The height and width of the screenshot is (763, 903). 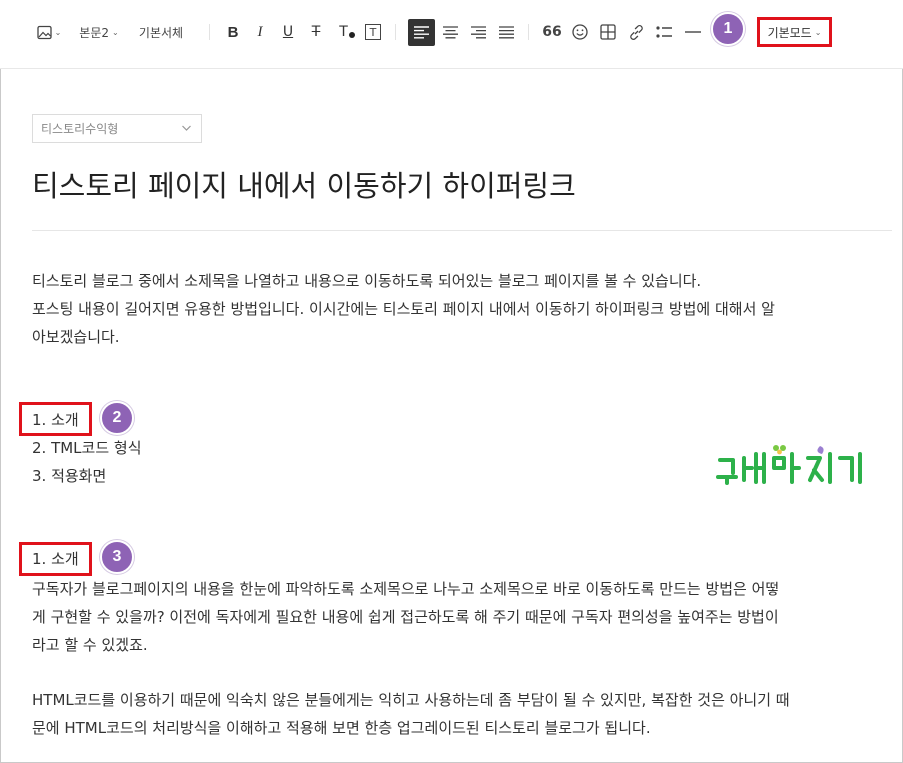 I want to click on toc-item-tml-code: 2. TML코드 형식, so click(x=87, y=448).